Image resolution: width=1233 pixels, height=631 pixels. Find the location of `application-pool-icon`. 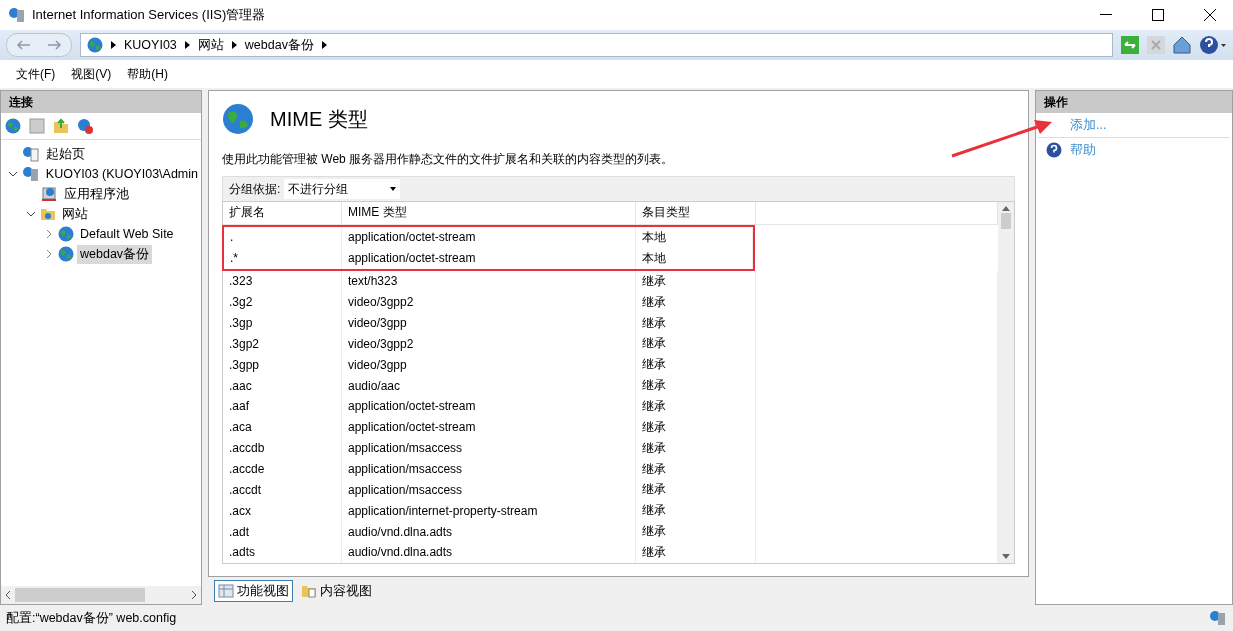

application-pool-icon is located at coordinates (49, 194).